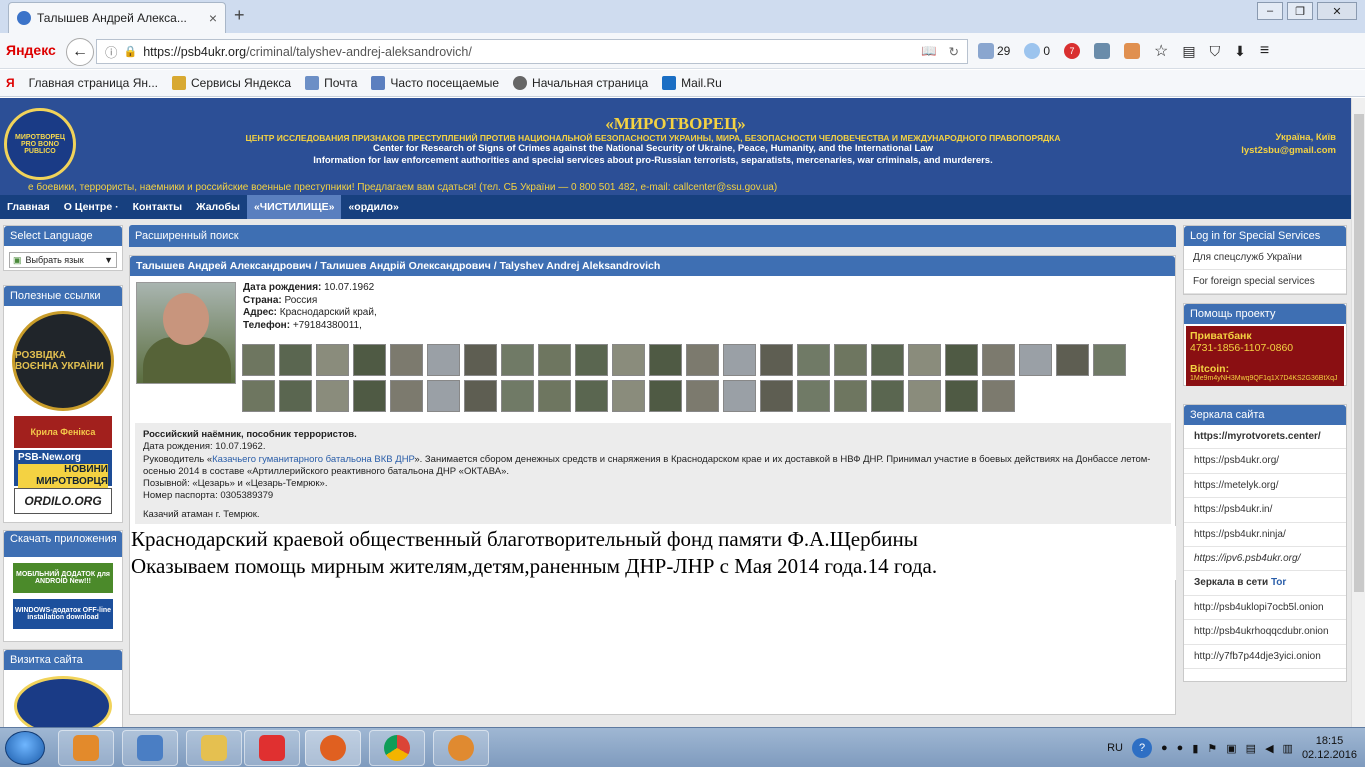 The height and width of the screenshot is (767, 1365). Describe the element at coordinates (63, 260) in the screenshot. I see `language-select: ▣ Выбрать язык ▼` at that location.